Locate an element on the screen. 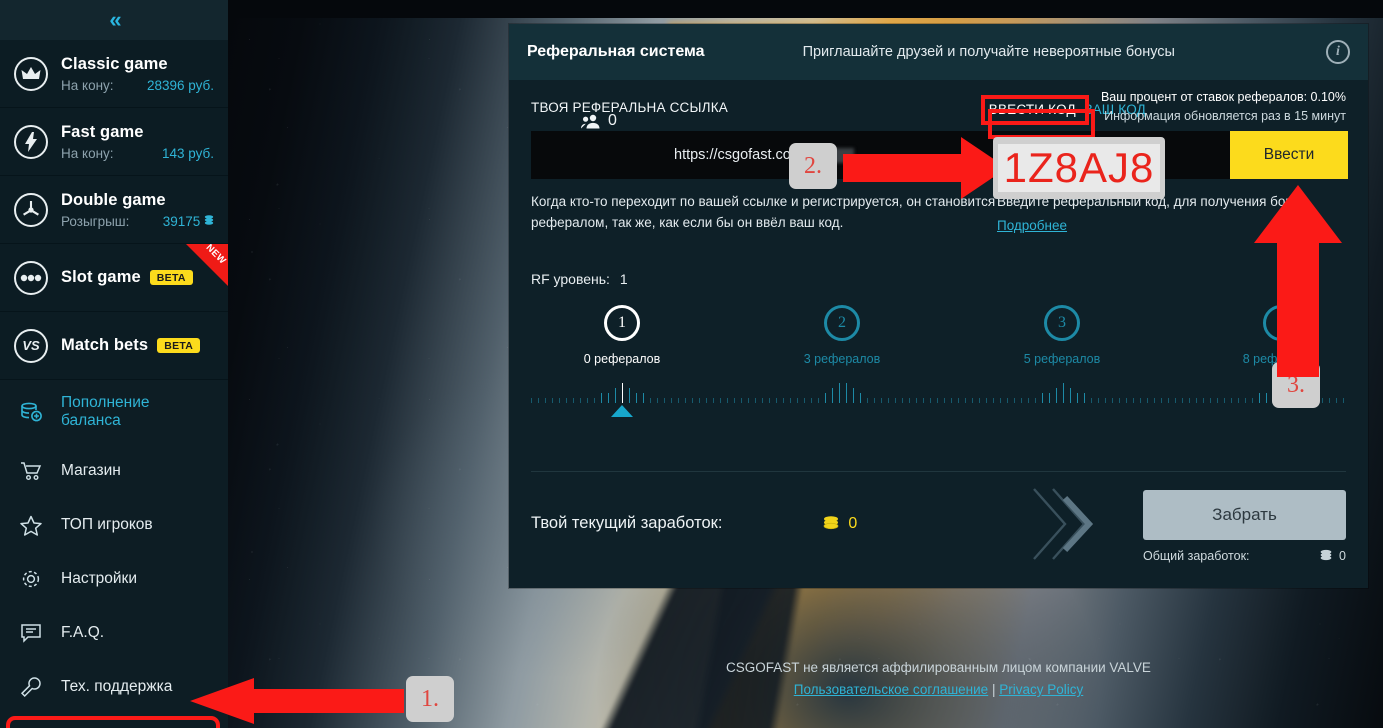 Image resolution: width=1383 pixels, height=728 pixels. rf-level-1: 1 0 рефералов is located at coordinates (622, 335).